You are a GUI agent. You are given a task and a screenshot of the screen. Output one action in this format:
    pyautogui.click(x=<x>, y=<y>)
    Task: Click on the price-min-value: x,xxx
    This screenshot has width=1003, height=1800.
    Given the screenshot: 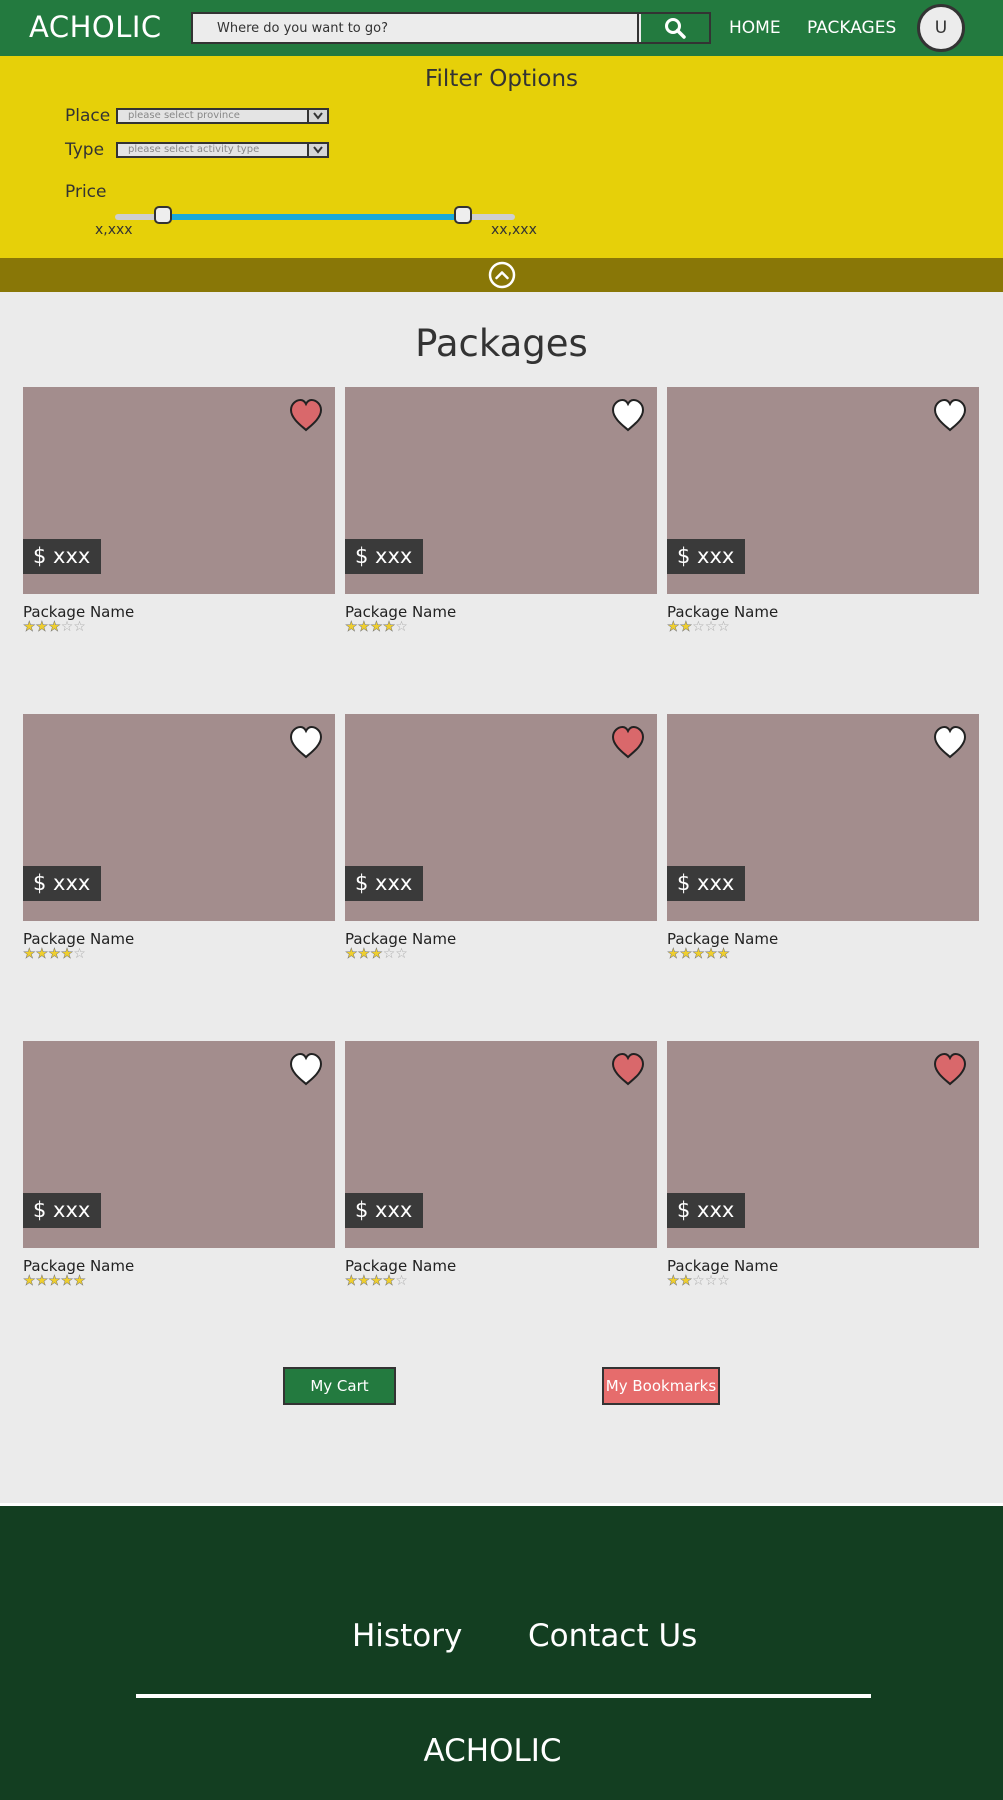 What is the action you would take?
    pyautogui.click(x=114, y=230)
    